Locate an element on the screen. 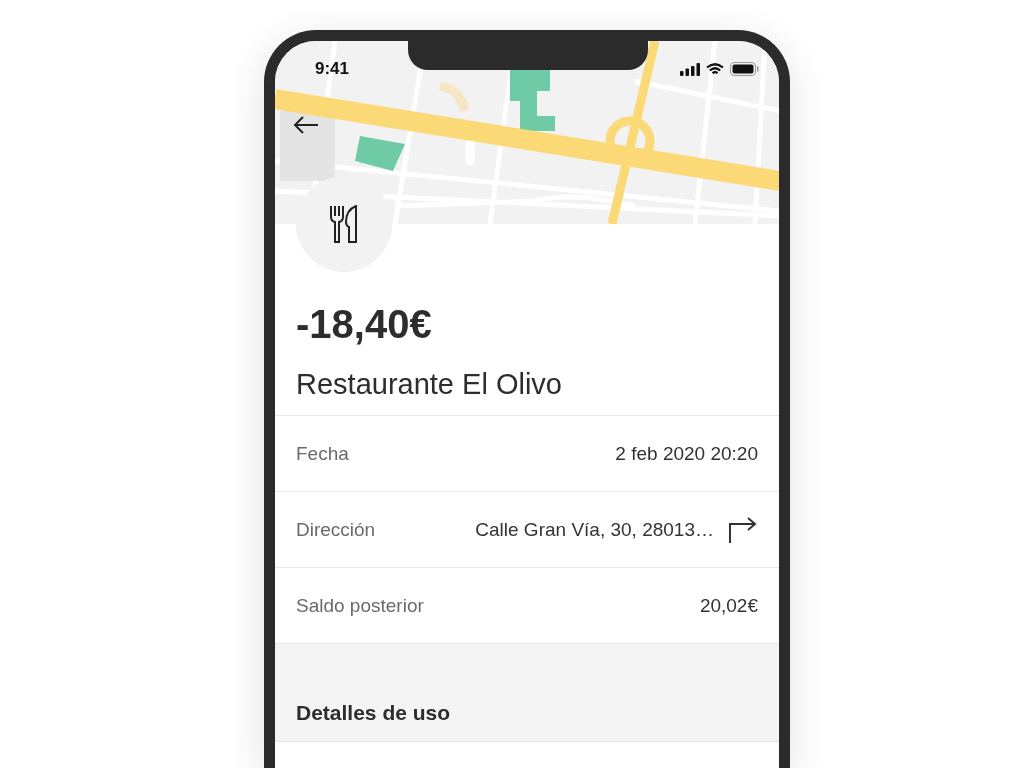 The width and height of the screenshot is (1024, 768). directions-icon is located at coordinates (743, 529).